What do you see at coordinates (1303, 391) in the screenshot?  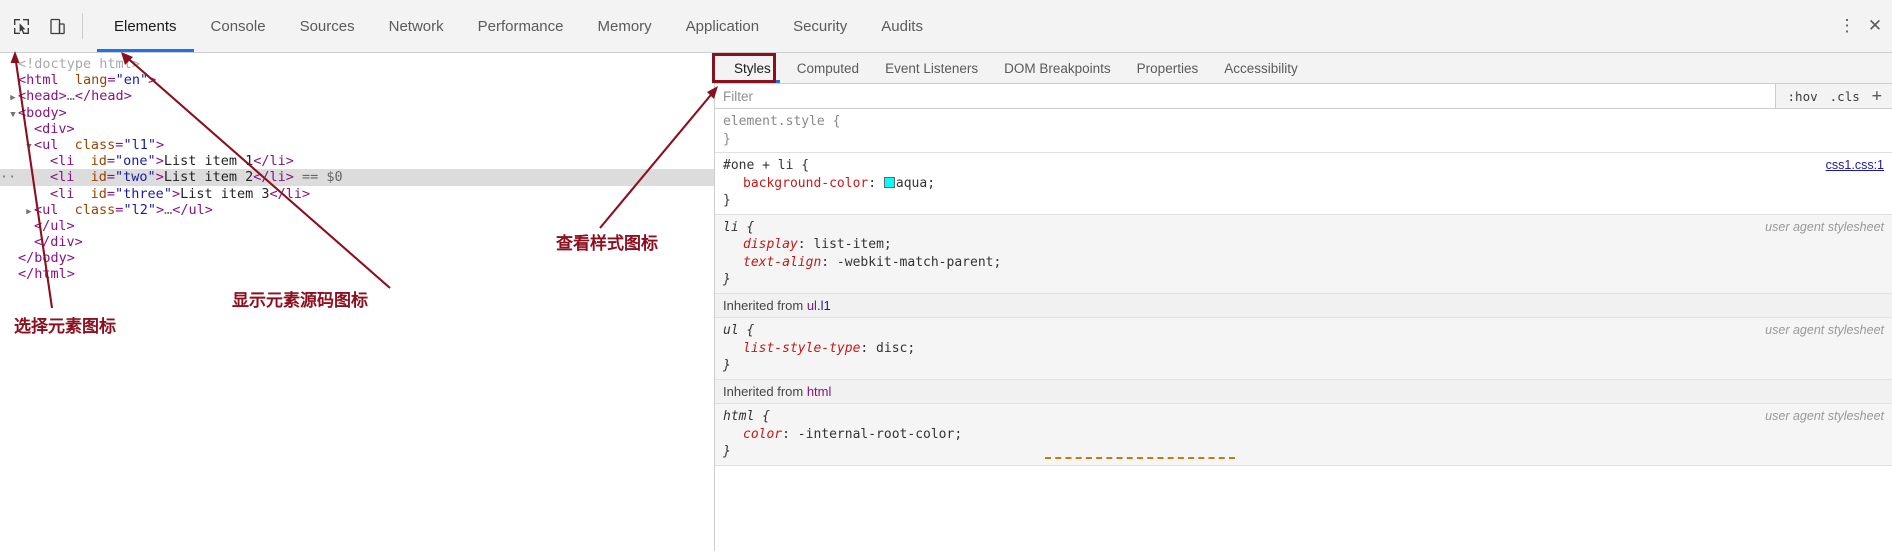 I see `inherited-from-header: Inherited from html` at bounding box center [1303, 391].